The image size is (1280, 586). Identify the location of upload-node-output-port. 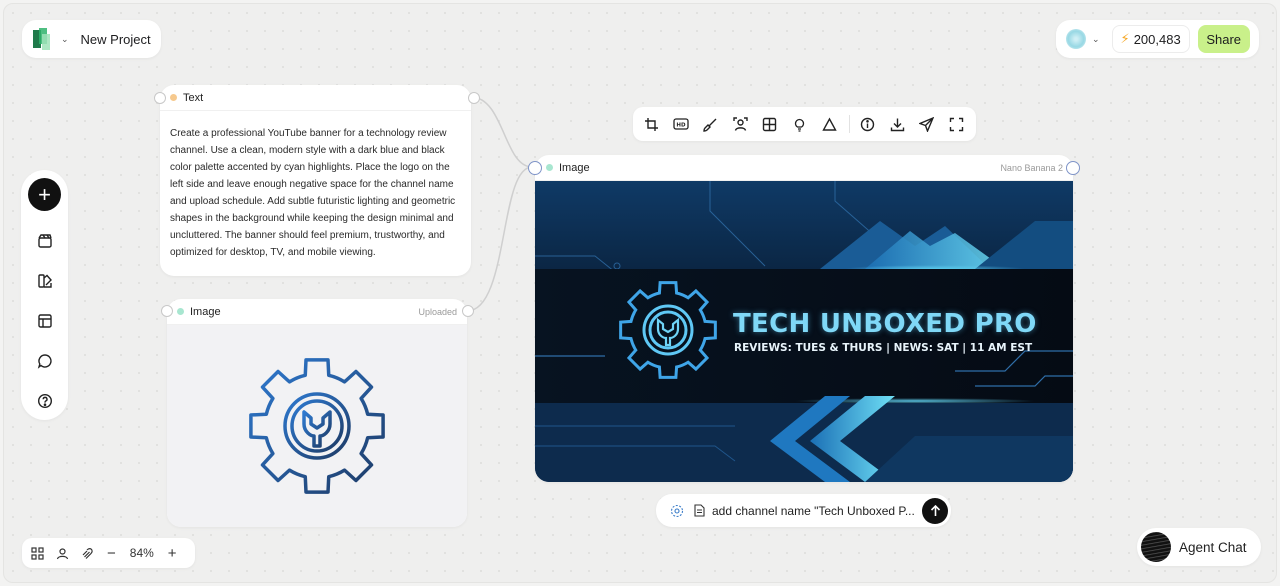
(468, 311).